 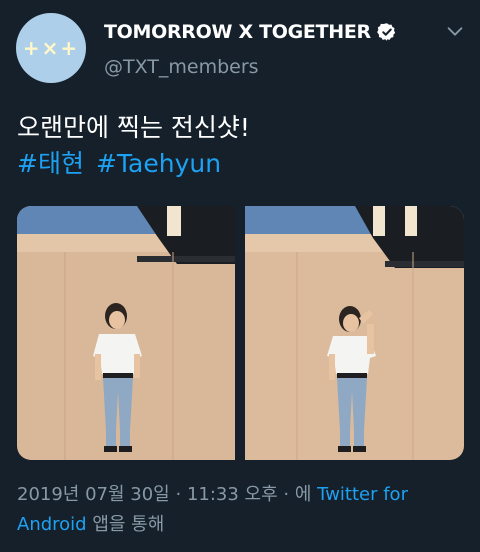 What do you see at coordinates (237, 32) in the screenshot?
I see `display-name: TOMORROW X TOGETHER` at bounding box center [237, 32].